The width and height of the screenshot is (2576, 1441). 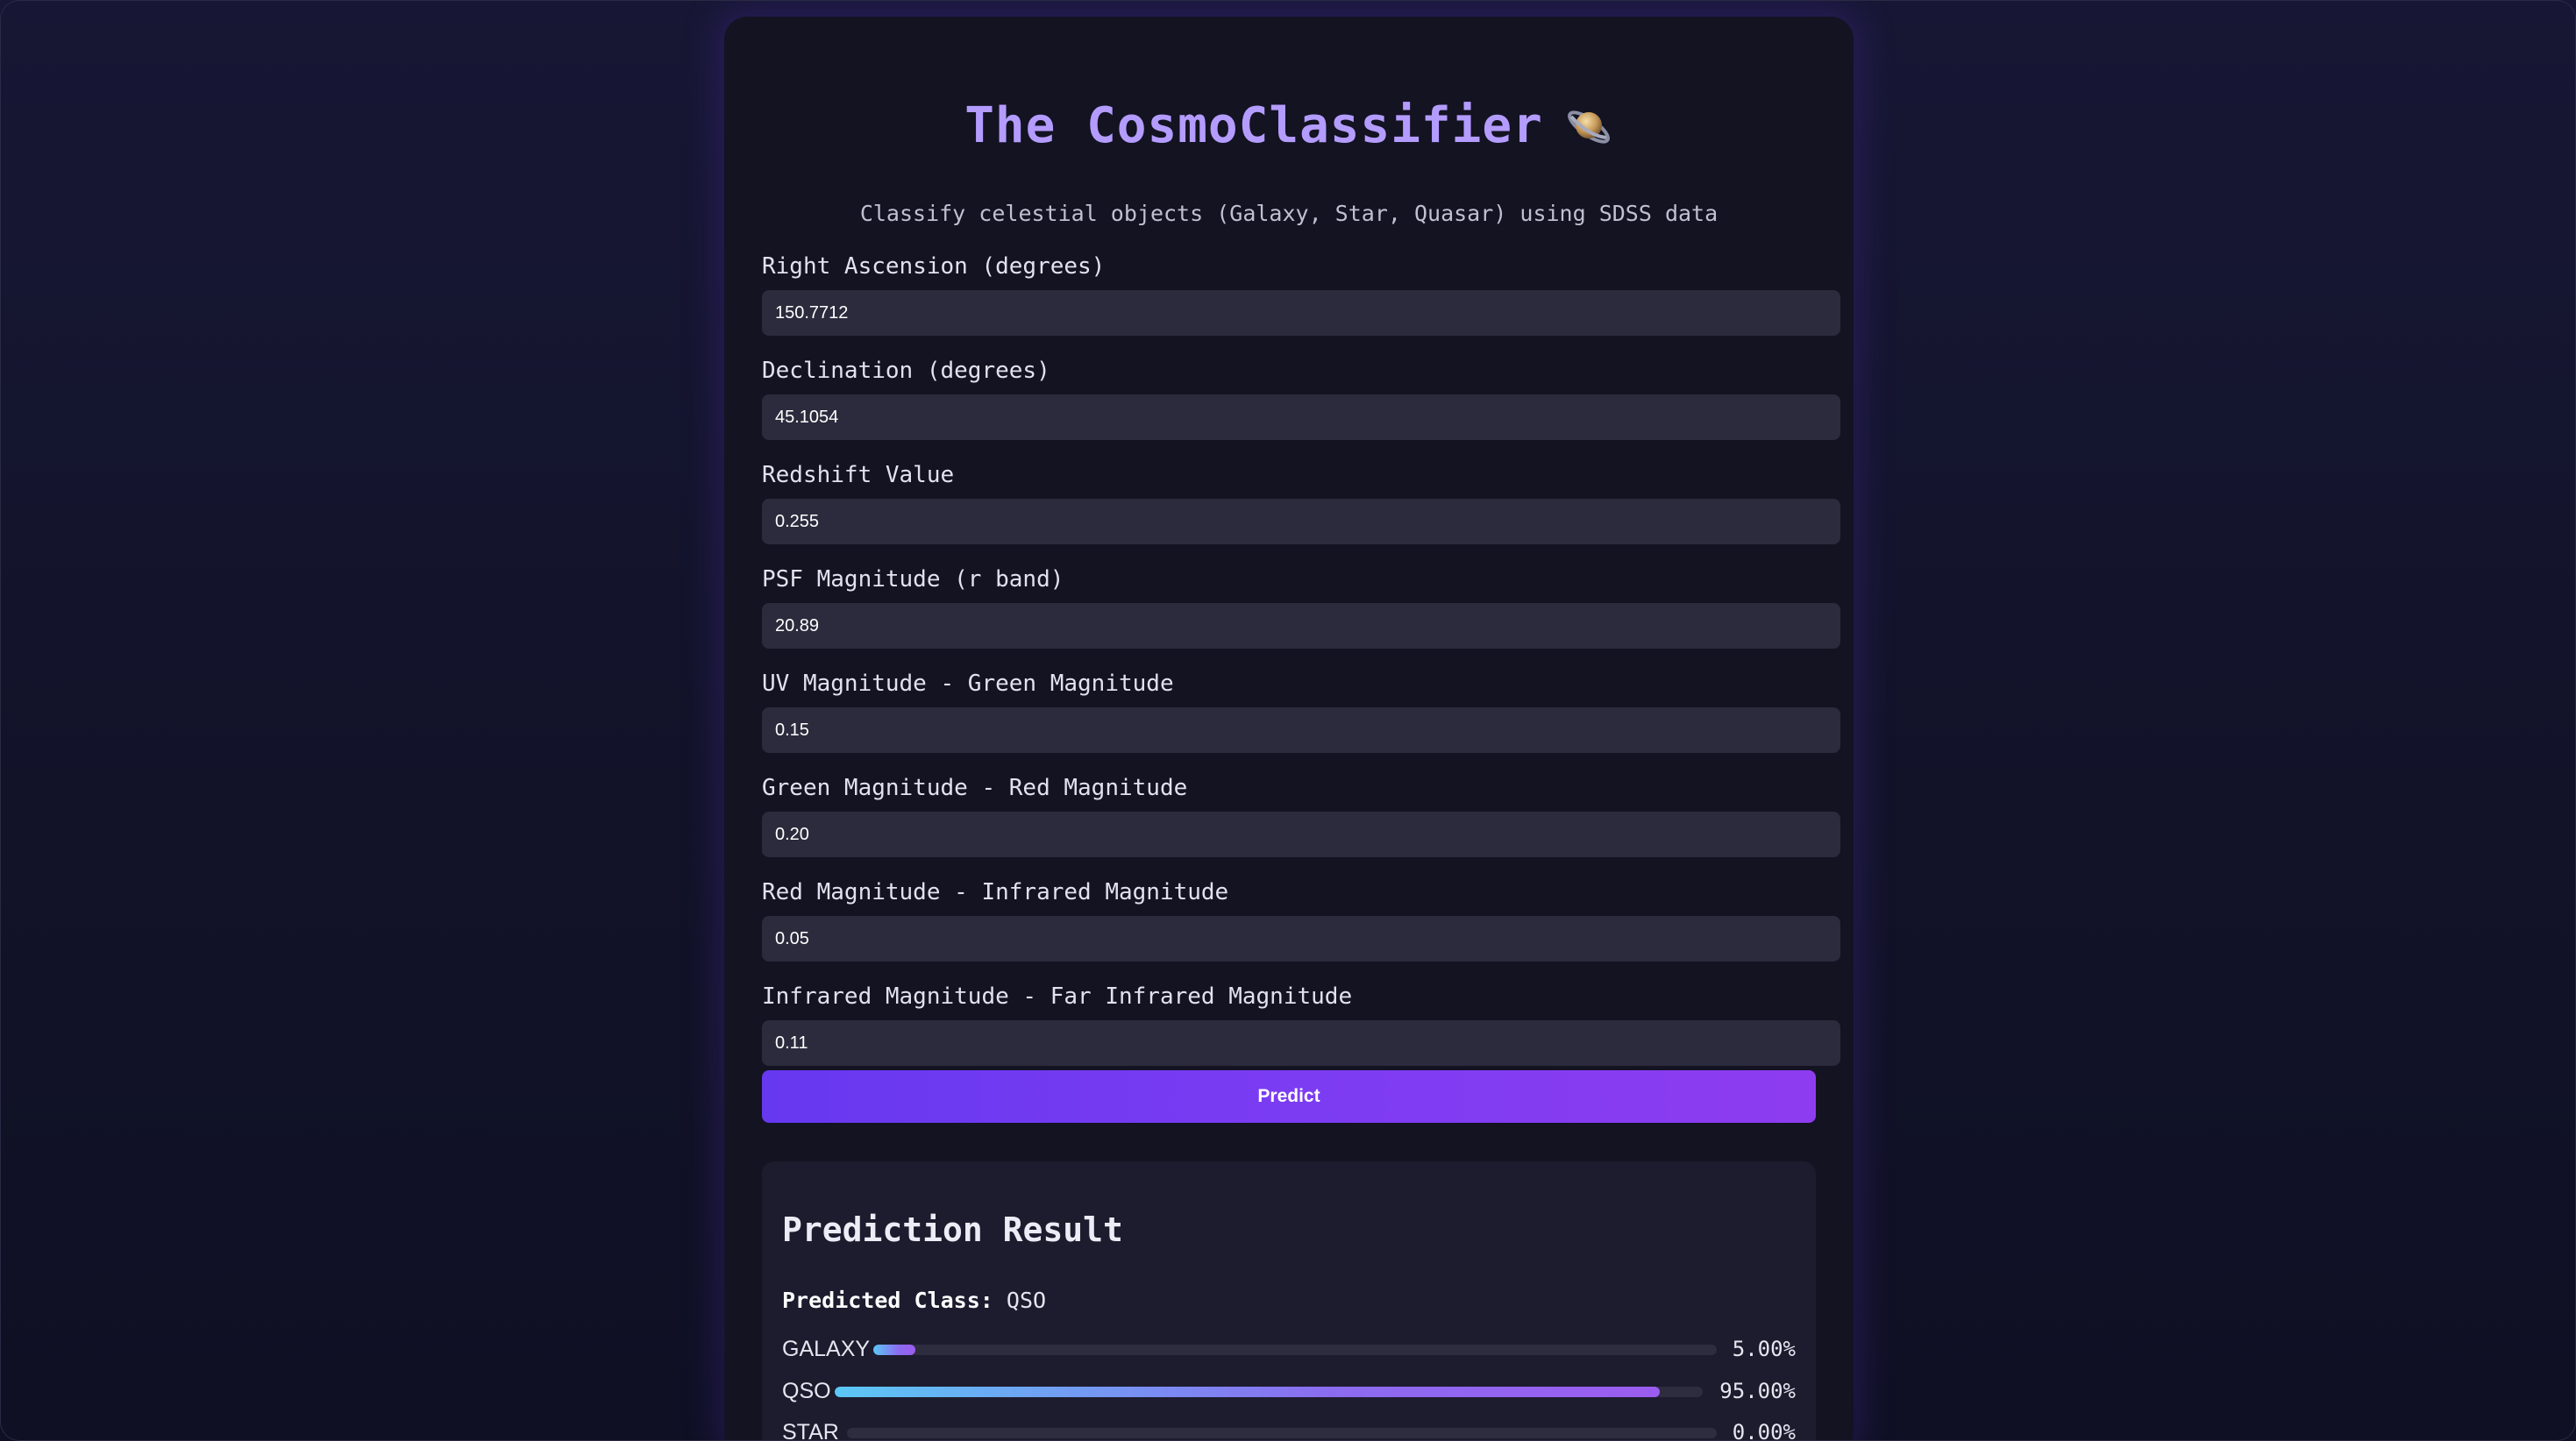 I want to click on field-label: Green Magnitude - Red Magnitude, so click(x=975, y=788).